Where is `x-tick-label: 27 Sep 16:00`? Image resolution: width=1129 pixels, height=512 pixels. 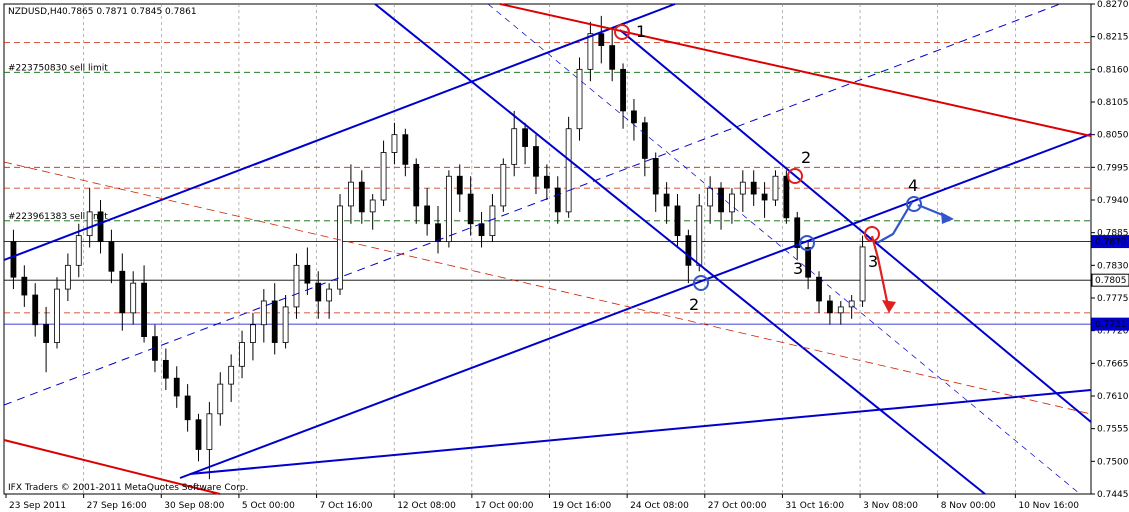 x-tick-label: 27 Sep 16:00 is located at coordinates (117, 506).